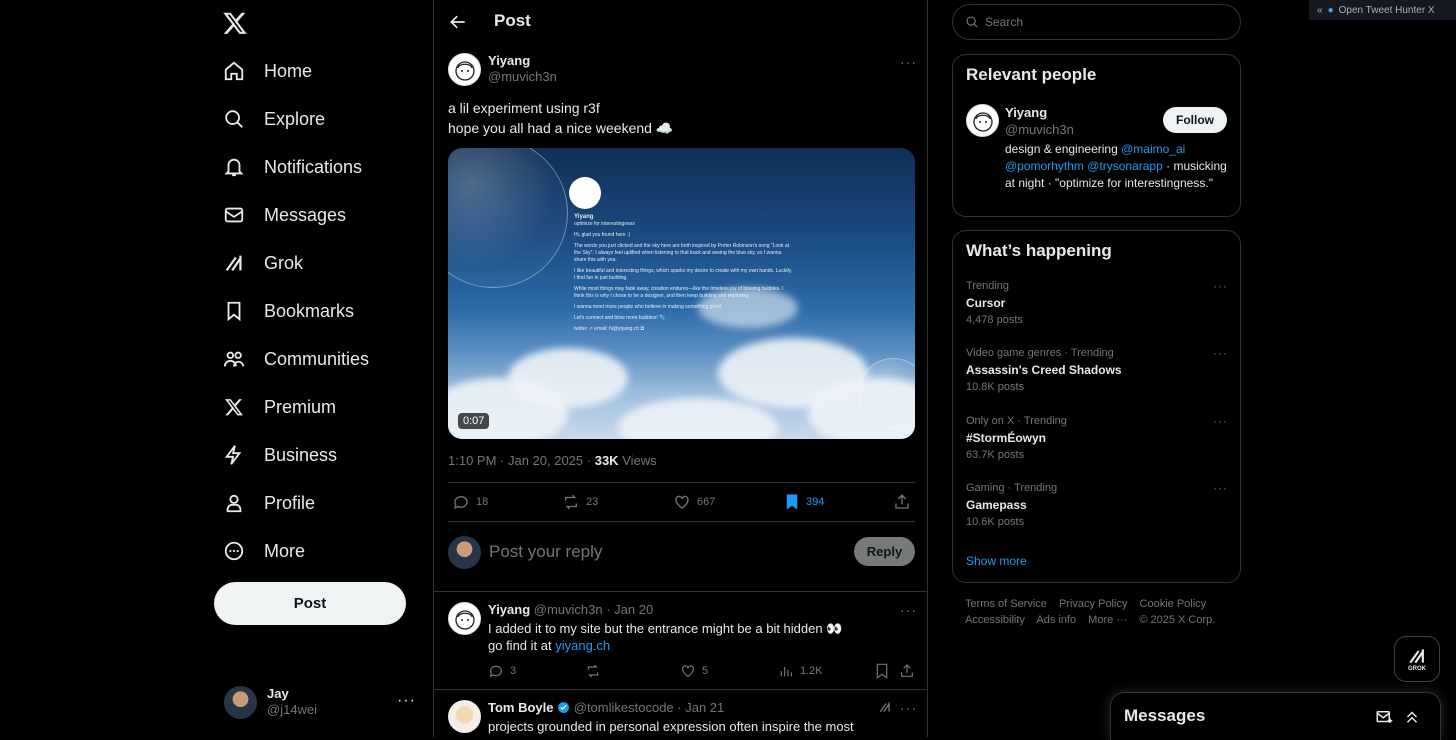  Describe the element at coordinates (884, 551) in the screenshot. I see `reply-submit-button: Reply` at that location.